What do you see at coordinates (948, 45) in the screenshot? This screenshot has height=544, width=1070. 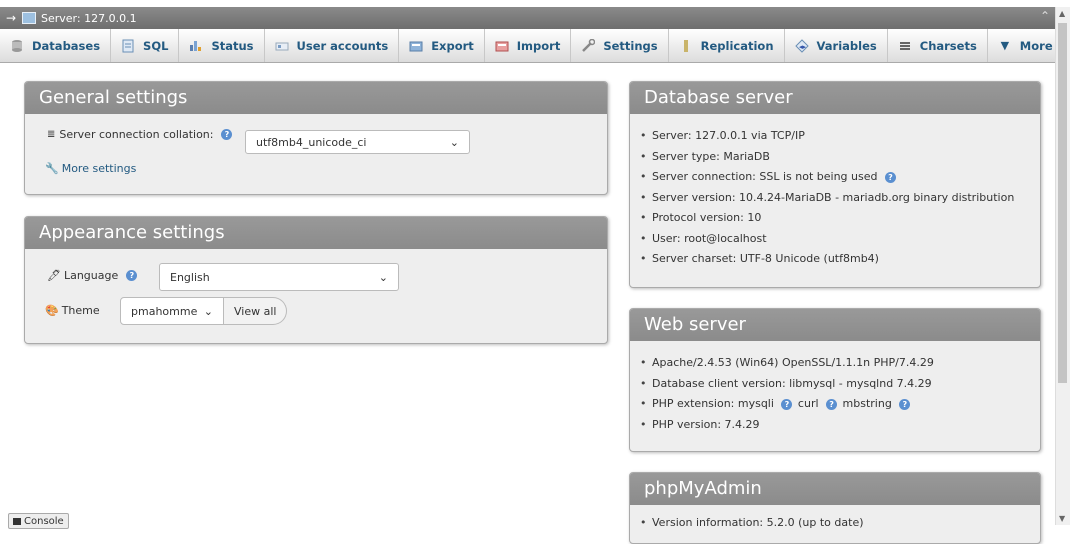 I see `tab-label: Charsets` at bounding box center [948, 45].